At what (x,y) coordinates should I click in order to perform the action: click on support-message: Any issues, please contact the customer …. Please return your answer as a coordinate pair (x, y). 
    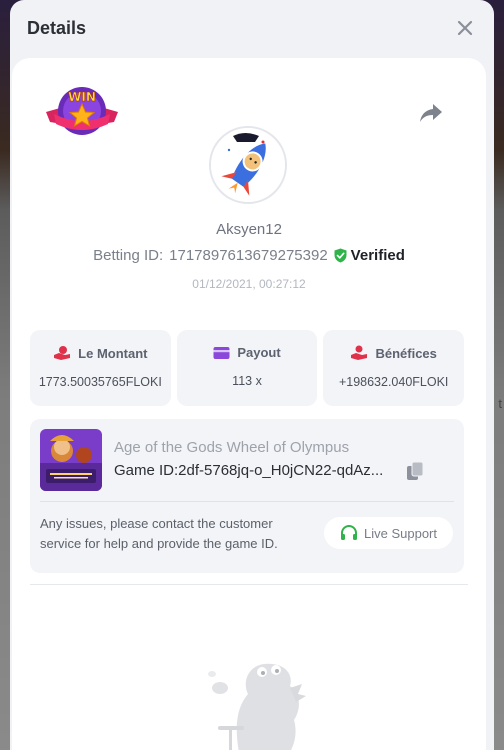
    Looking at the image, I should click on (159, 533).